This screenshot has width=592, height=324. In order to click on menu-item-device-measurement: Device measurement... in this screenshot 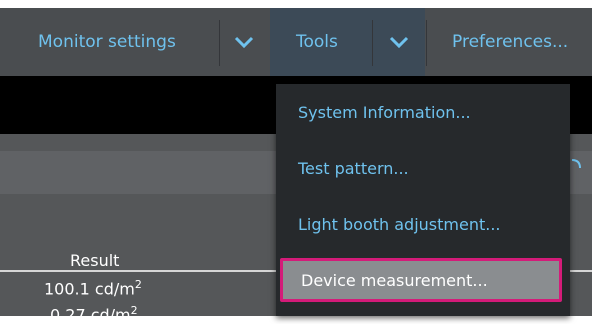, I will do `click(421, 280)`.